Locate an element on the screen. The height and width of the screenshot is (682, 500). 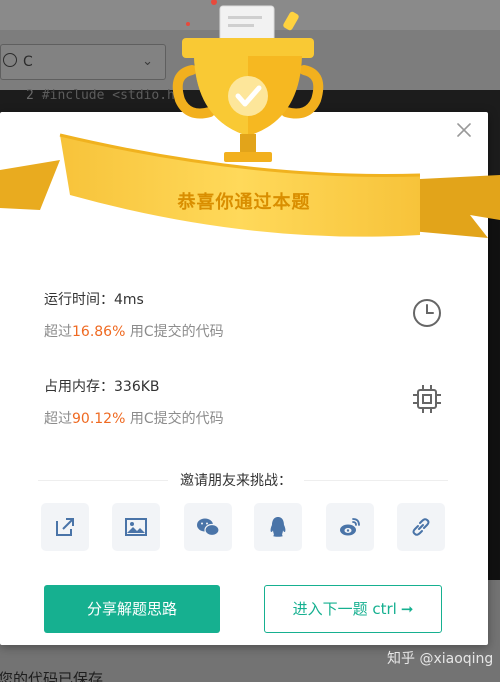
share-image-button is located at coordinates (136, 527).